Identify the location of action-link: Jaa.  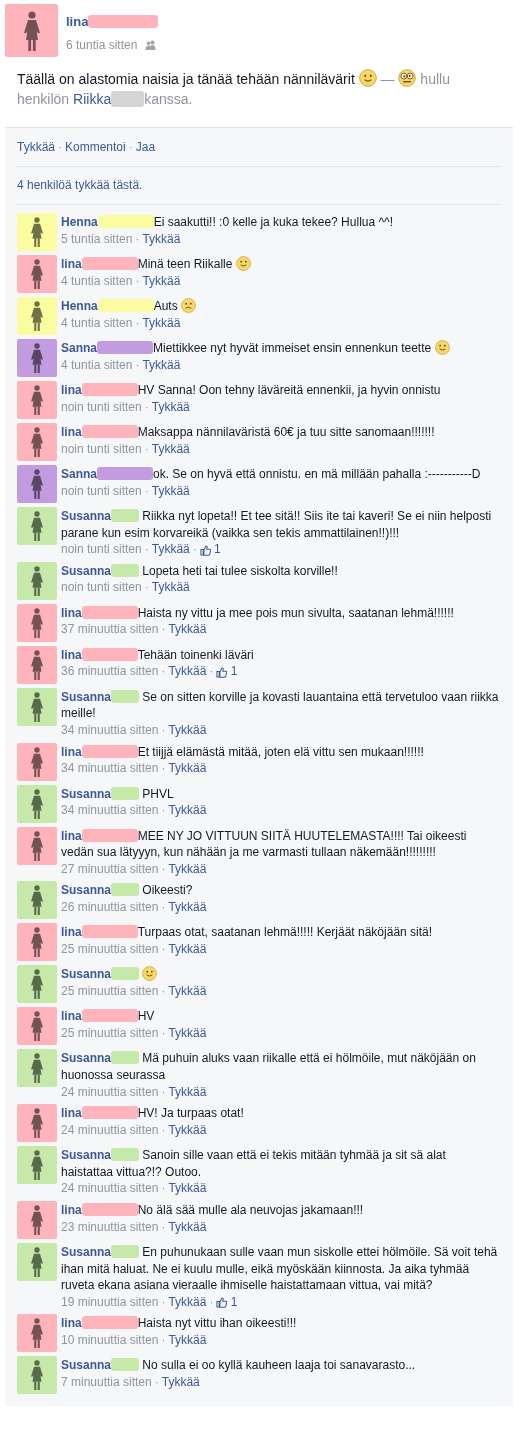
(145, 147).